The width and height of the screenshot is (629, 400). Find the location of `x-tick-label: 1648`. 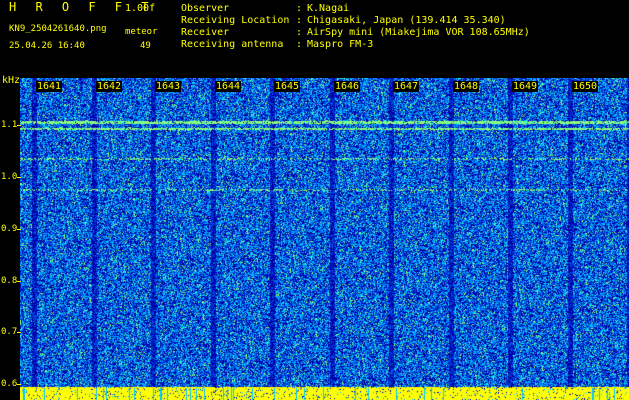

x-tick-label: 1648 is located at coordinates (466, 86).